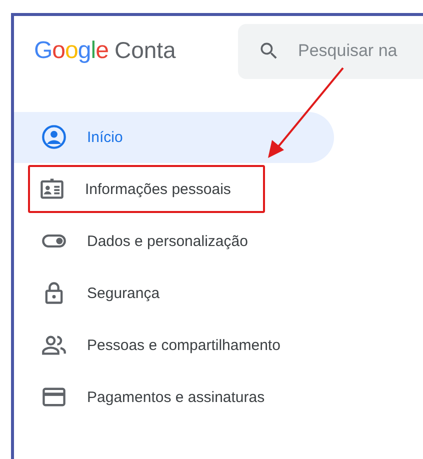 This screenshot has height=459, width=423. What do you see at coordinates (174, 241) in the screenshot?
I see `nav-item: Dados e personalização` at bounding box center [174, 241].